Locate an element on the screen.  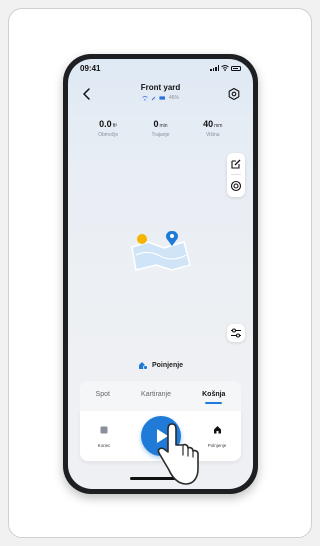
stat-duration: 0min Trajanje is located at coordinates (160, 134).